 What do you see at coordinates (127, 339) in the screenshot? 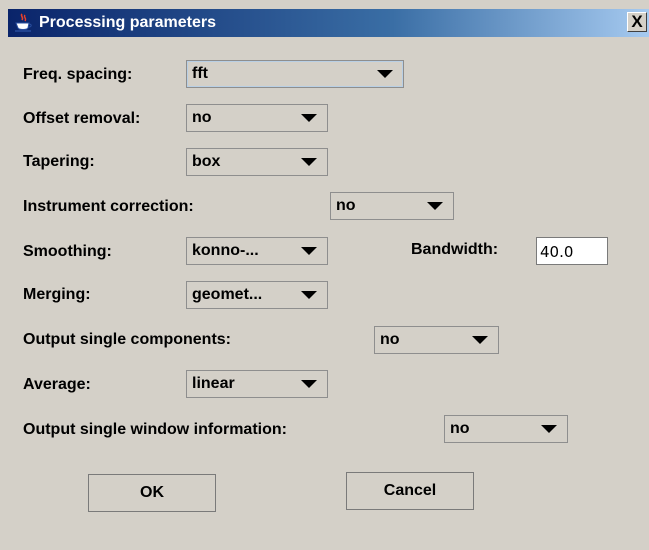
I see `output-single-components-label: Output single components:` at bounding box center [127, 339].